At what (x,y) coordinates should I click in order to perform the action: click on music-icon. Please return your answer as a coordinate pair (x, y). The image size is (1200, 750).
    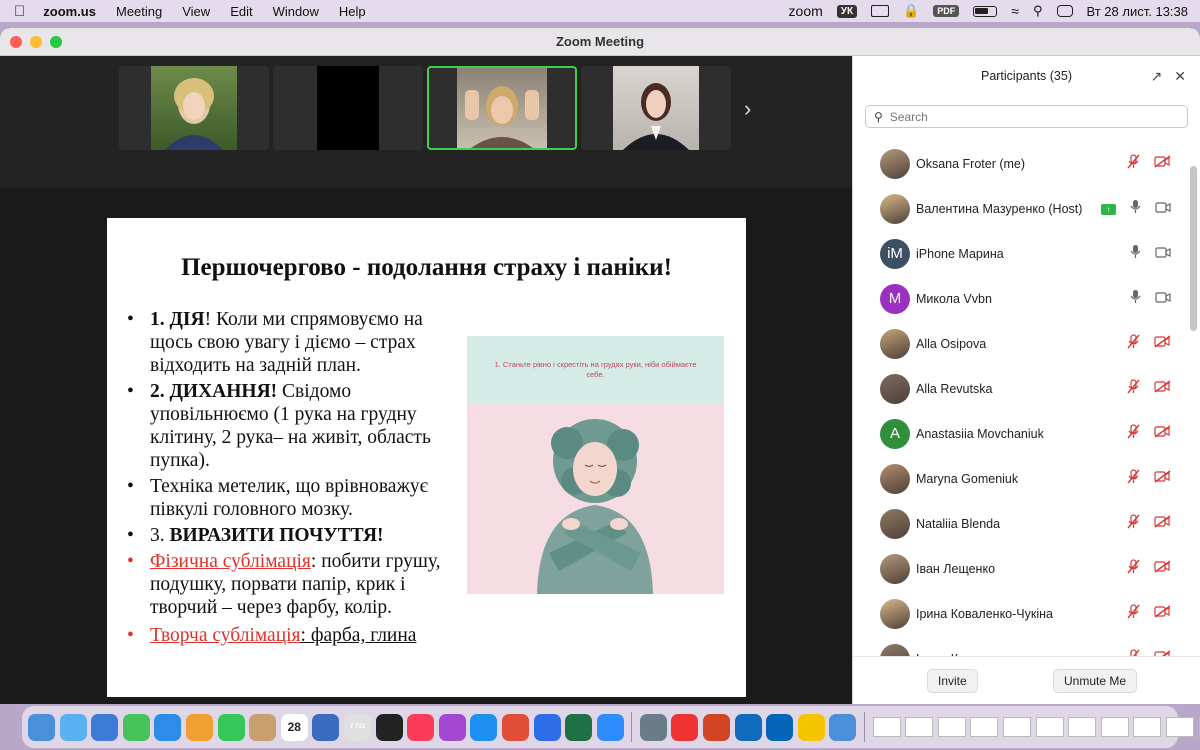
    Looking at the image, I should click on (484, 727).